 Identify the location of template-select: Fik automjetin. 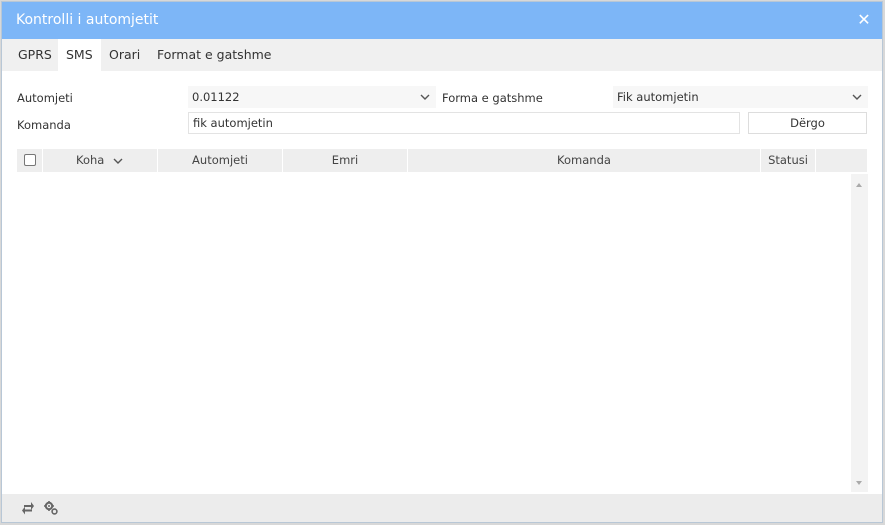
(740, 97).